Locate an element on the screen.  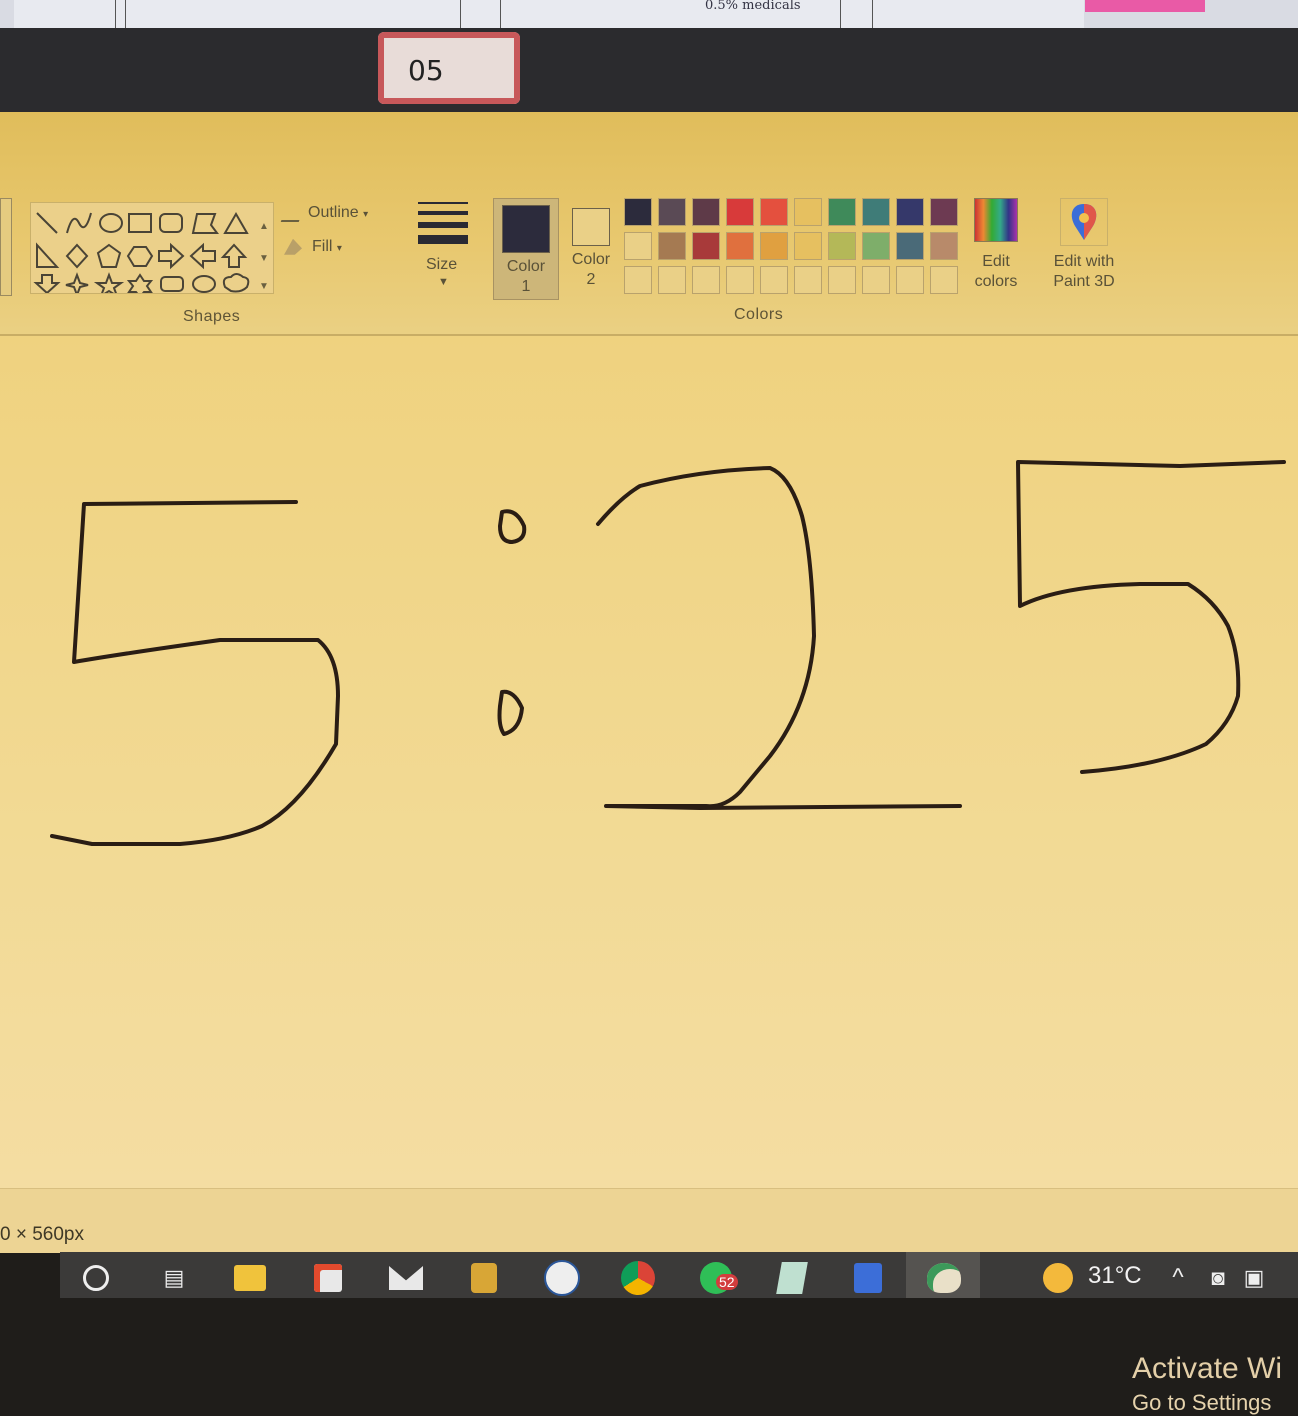
colon-bottom-dot is located at coordinates (510, 712).